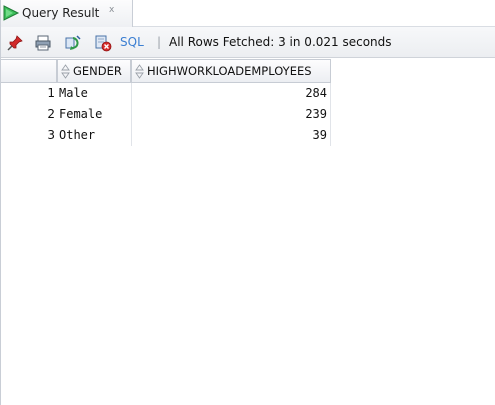 The image size is (495, 405). What do you see at coordinates (29, 71) in the screenshot?
I see `row-number-header` at bounding box center [29, 71].